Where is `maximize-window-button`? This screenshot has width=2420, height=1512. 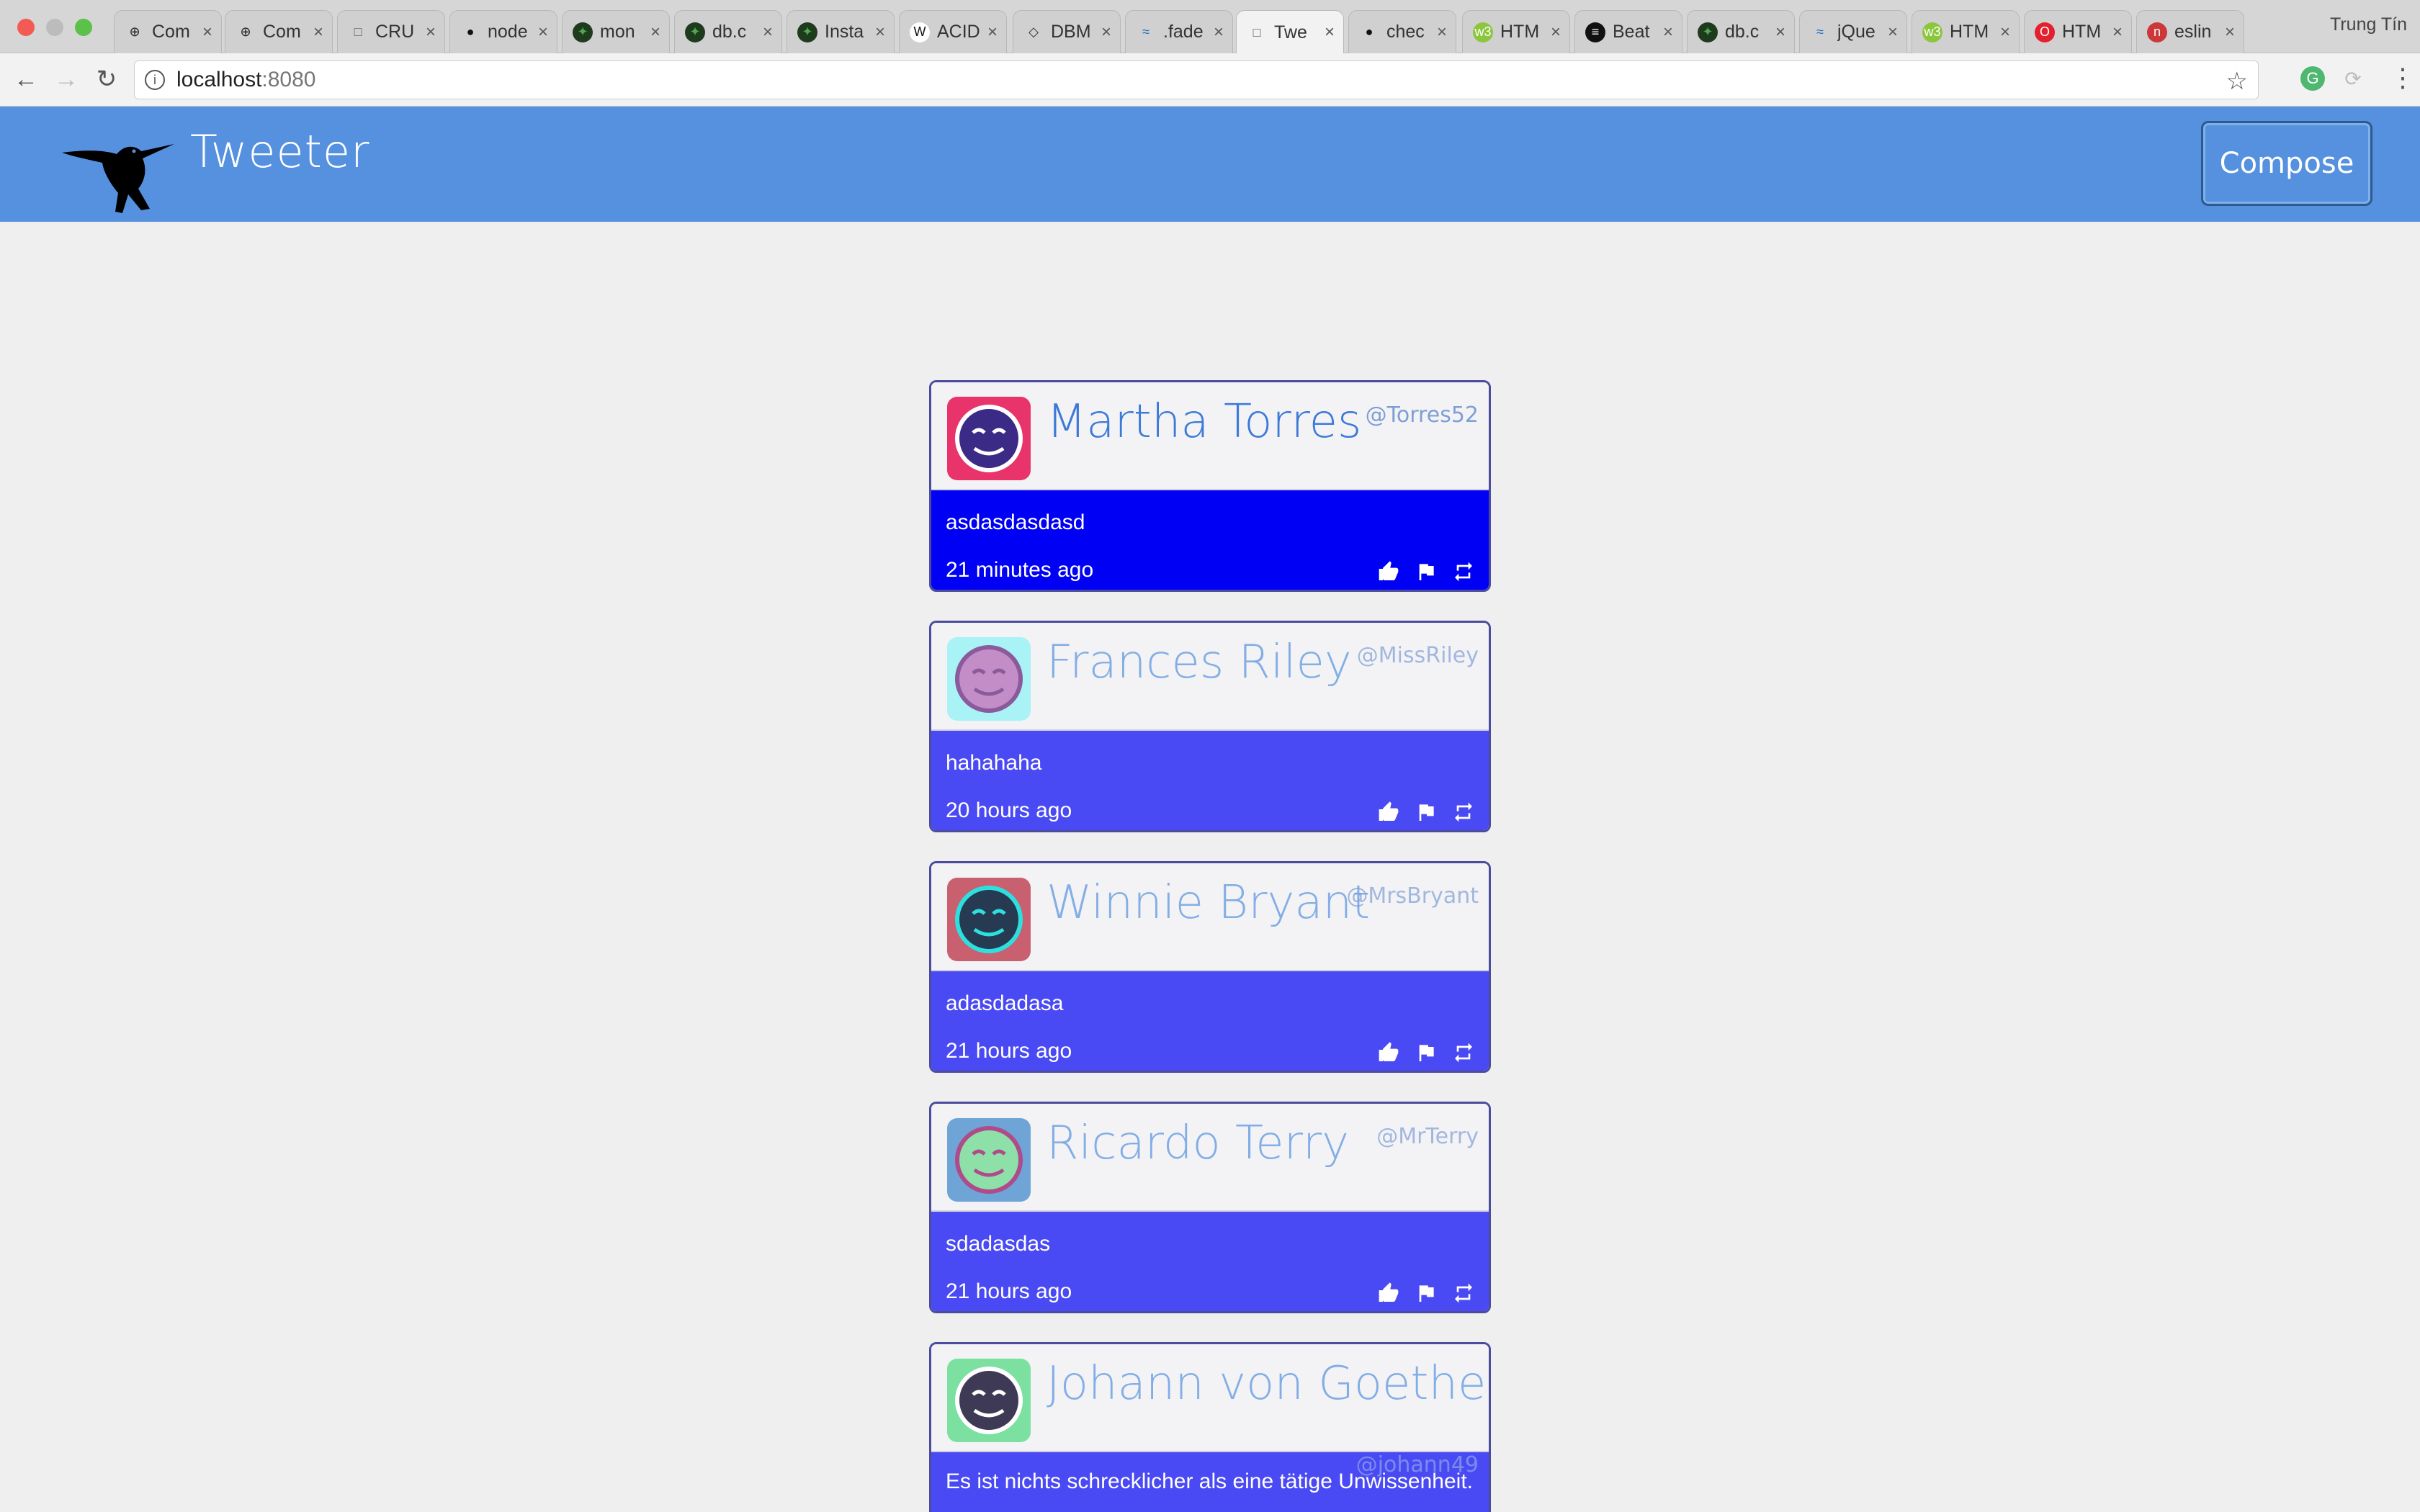 maximize-window-button is located at coordinates (83, 27).